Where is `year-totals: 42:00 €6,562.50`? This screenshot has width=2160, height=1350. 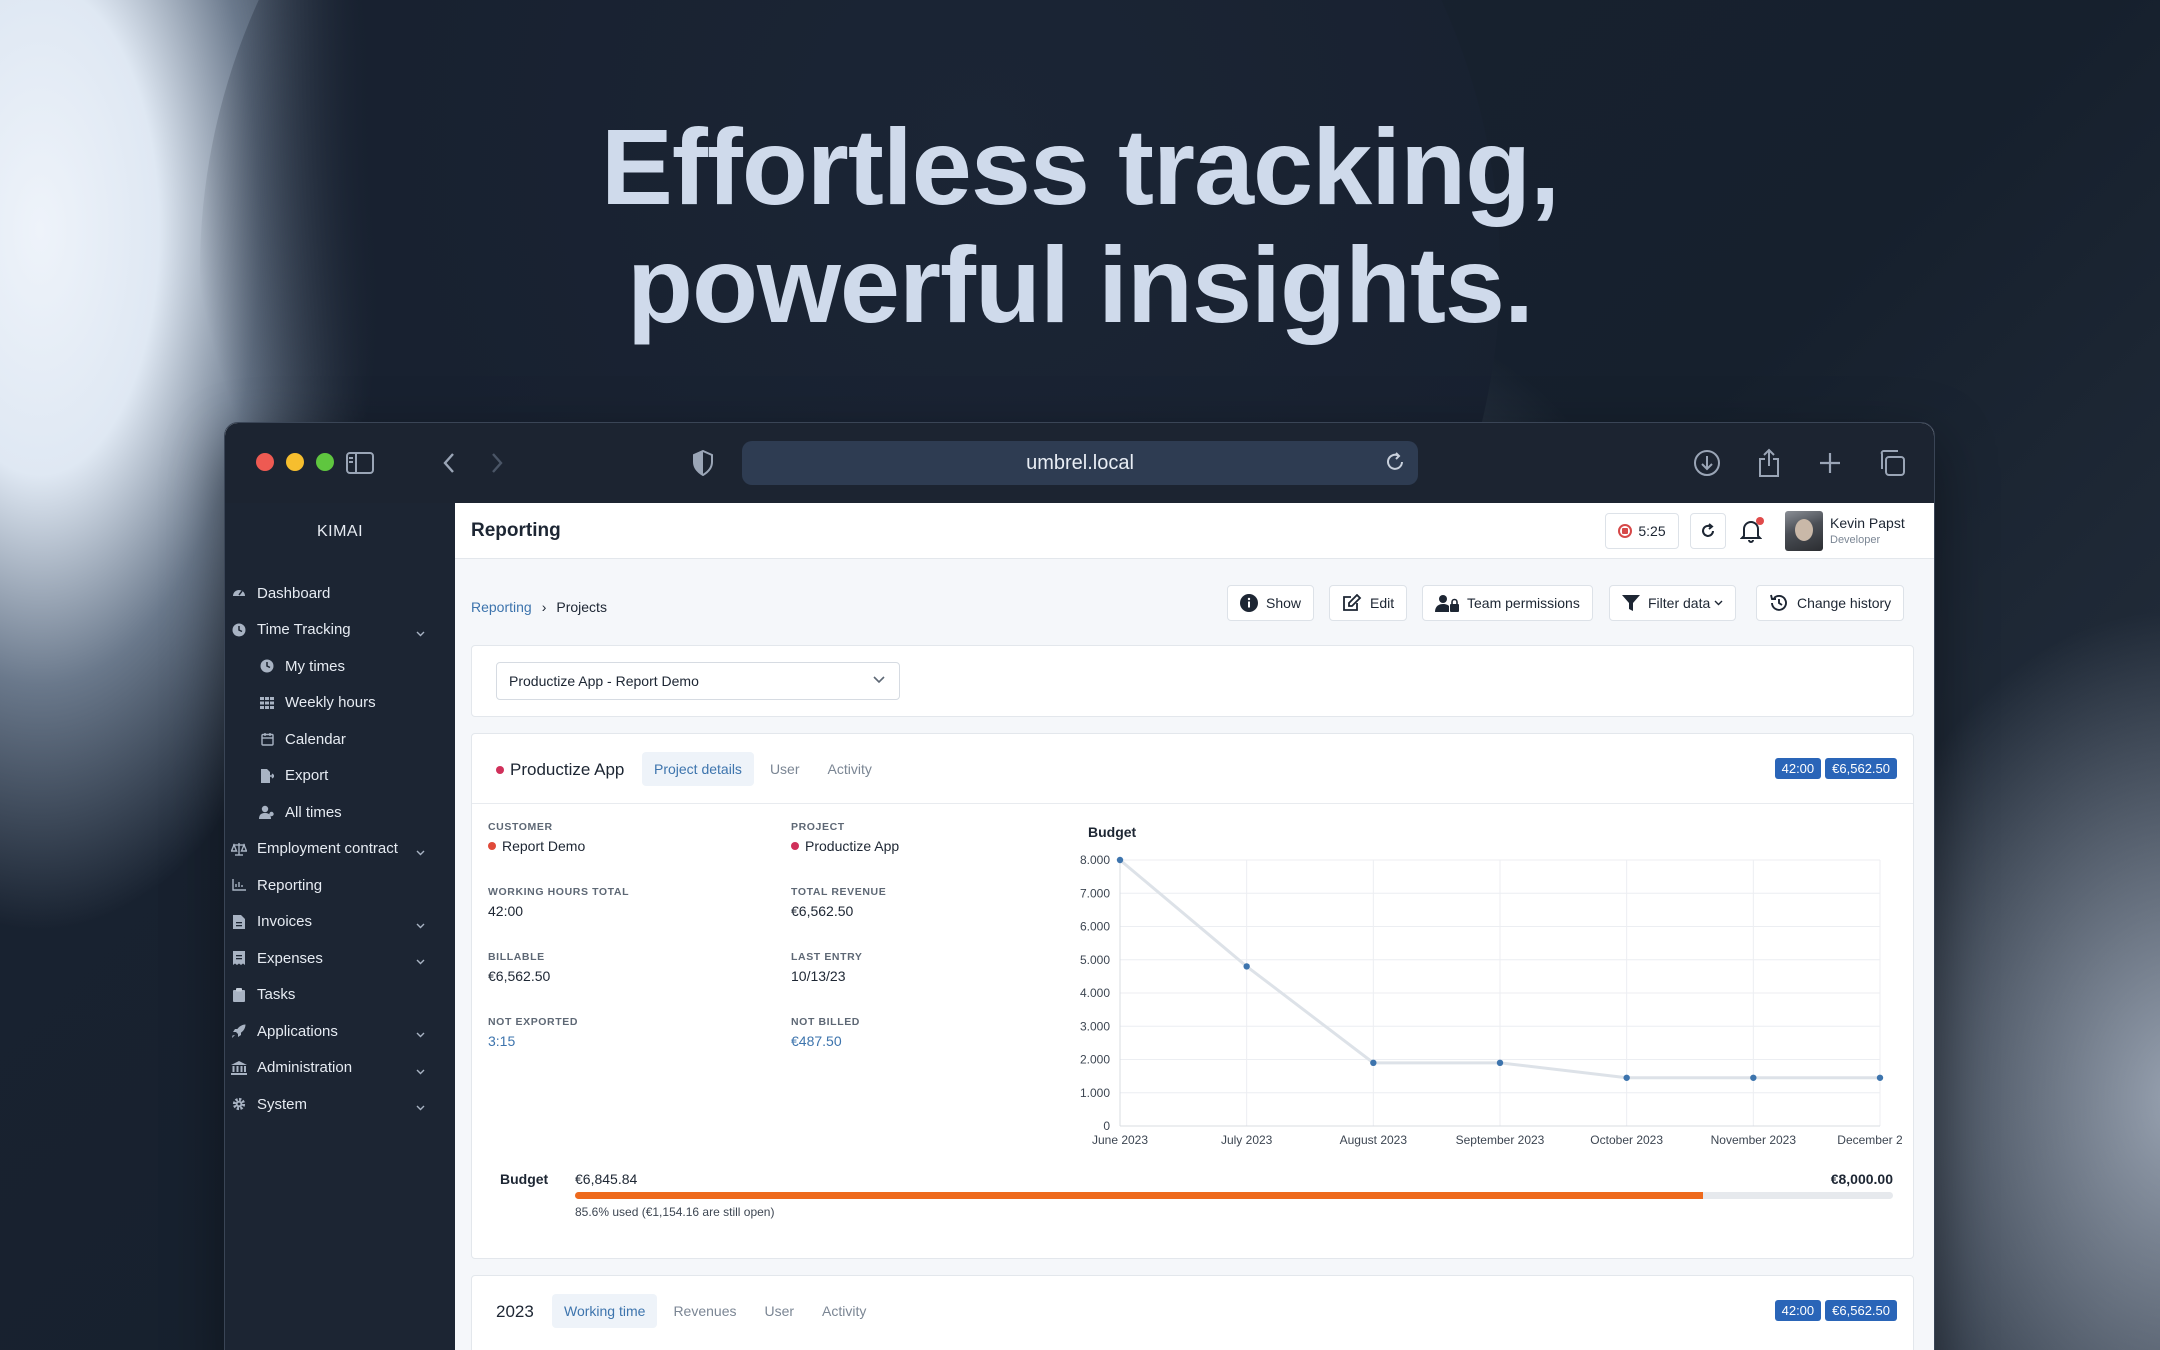
year-totals: 42:00 €6,562.50 is located at coordinates (1835, 1310).